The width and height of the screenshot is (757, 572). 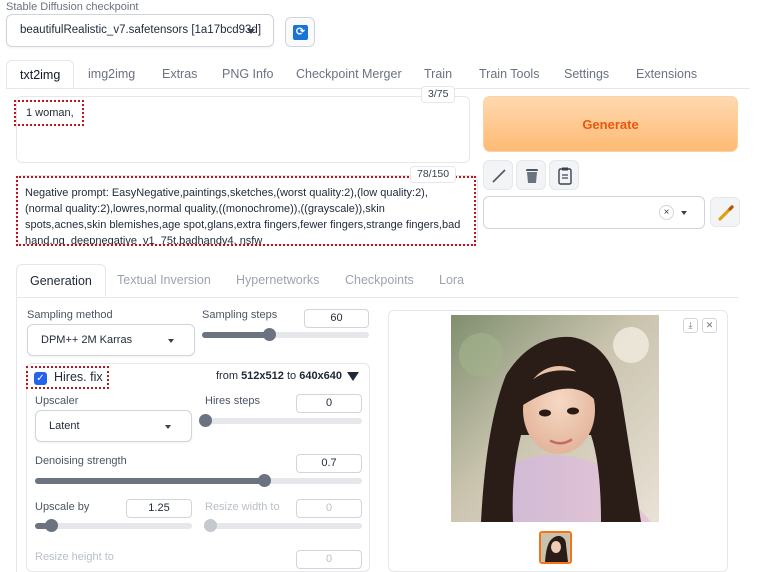 I want to click on hires-size-info: from 512x512 to 640x640, so click(x=279, y=376).